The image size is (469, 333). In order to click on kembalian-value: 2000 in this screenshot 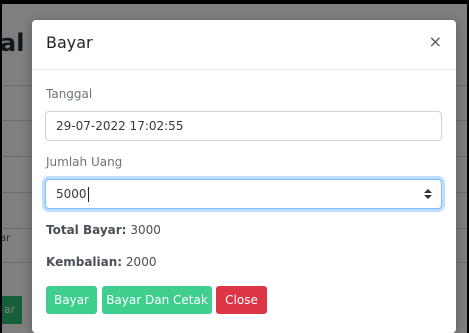, I will do `click(141, 262)`.